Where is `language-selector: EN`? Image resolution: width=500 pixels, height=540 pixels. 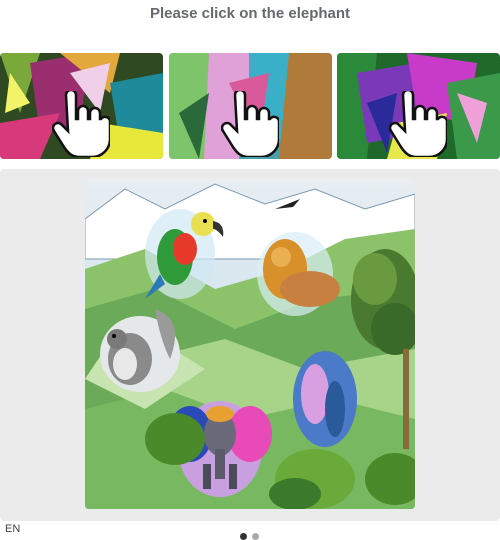
language-selector: EN is located at coordinates (12, 529).